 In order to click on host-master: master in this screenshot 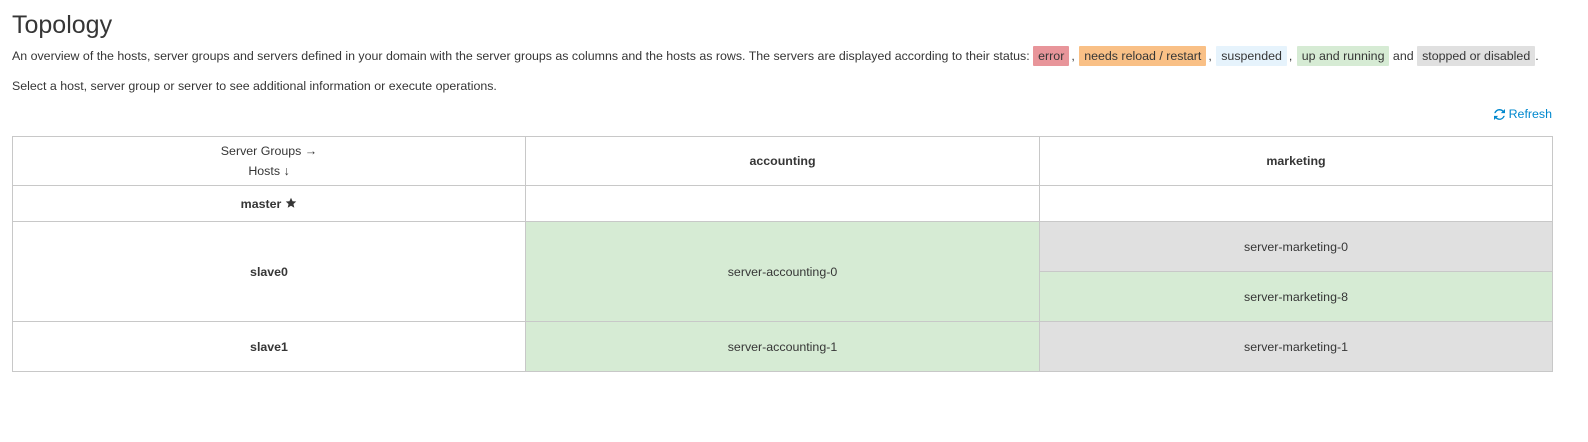, I will do `click(269, 203)`.